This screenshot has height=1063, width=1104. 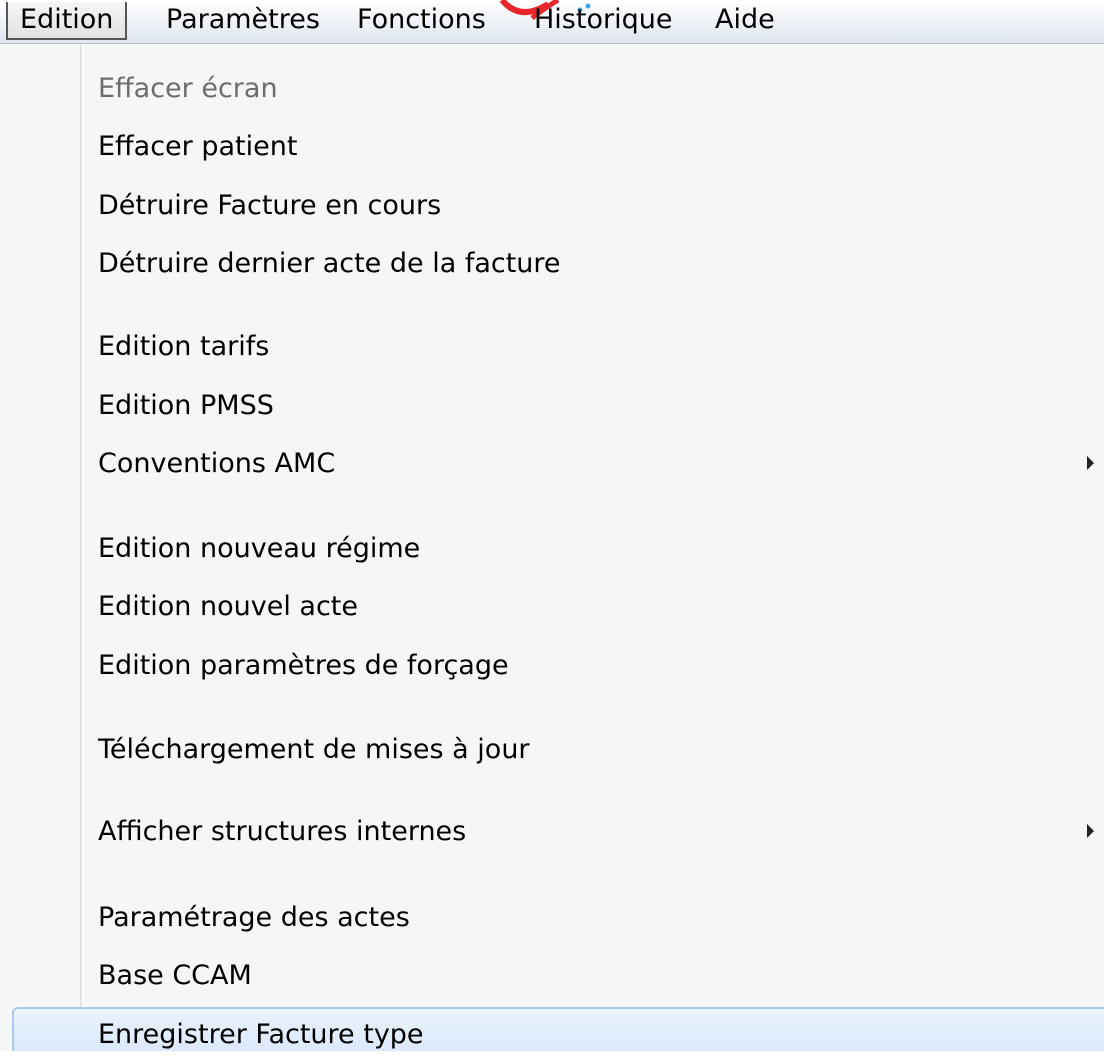 What do you see at coordinates (558, 750) in the screenshot?
I see `menu-item-telechargement-maj: Téléchargement de mises à jour` at bounding box center [558, 750].